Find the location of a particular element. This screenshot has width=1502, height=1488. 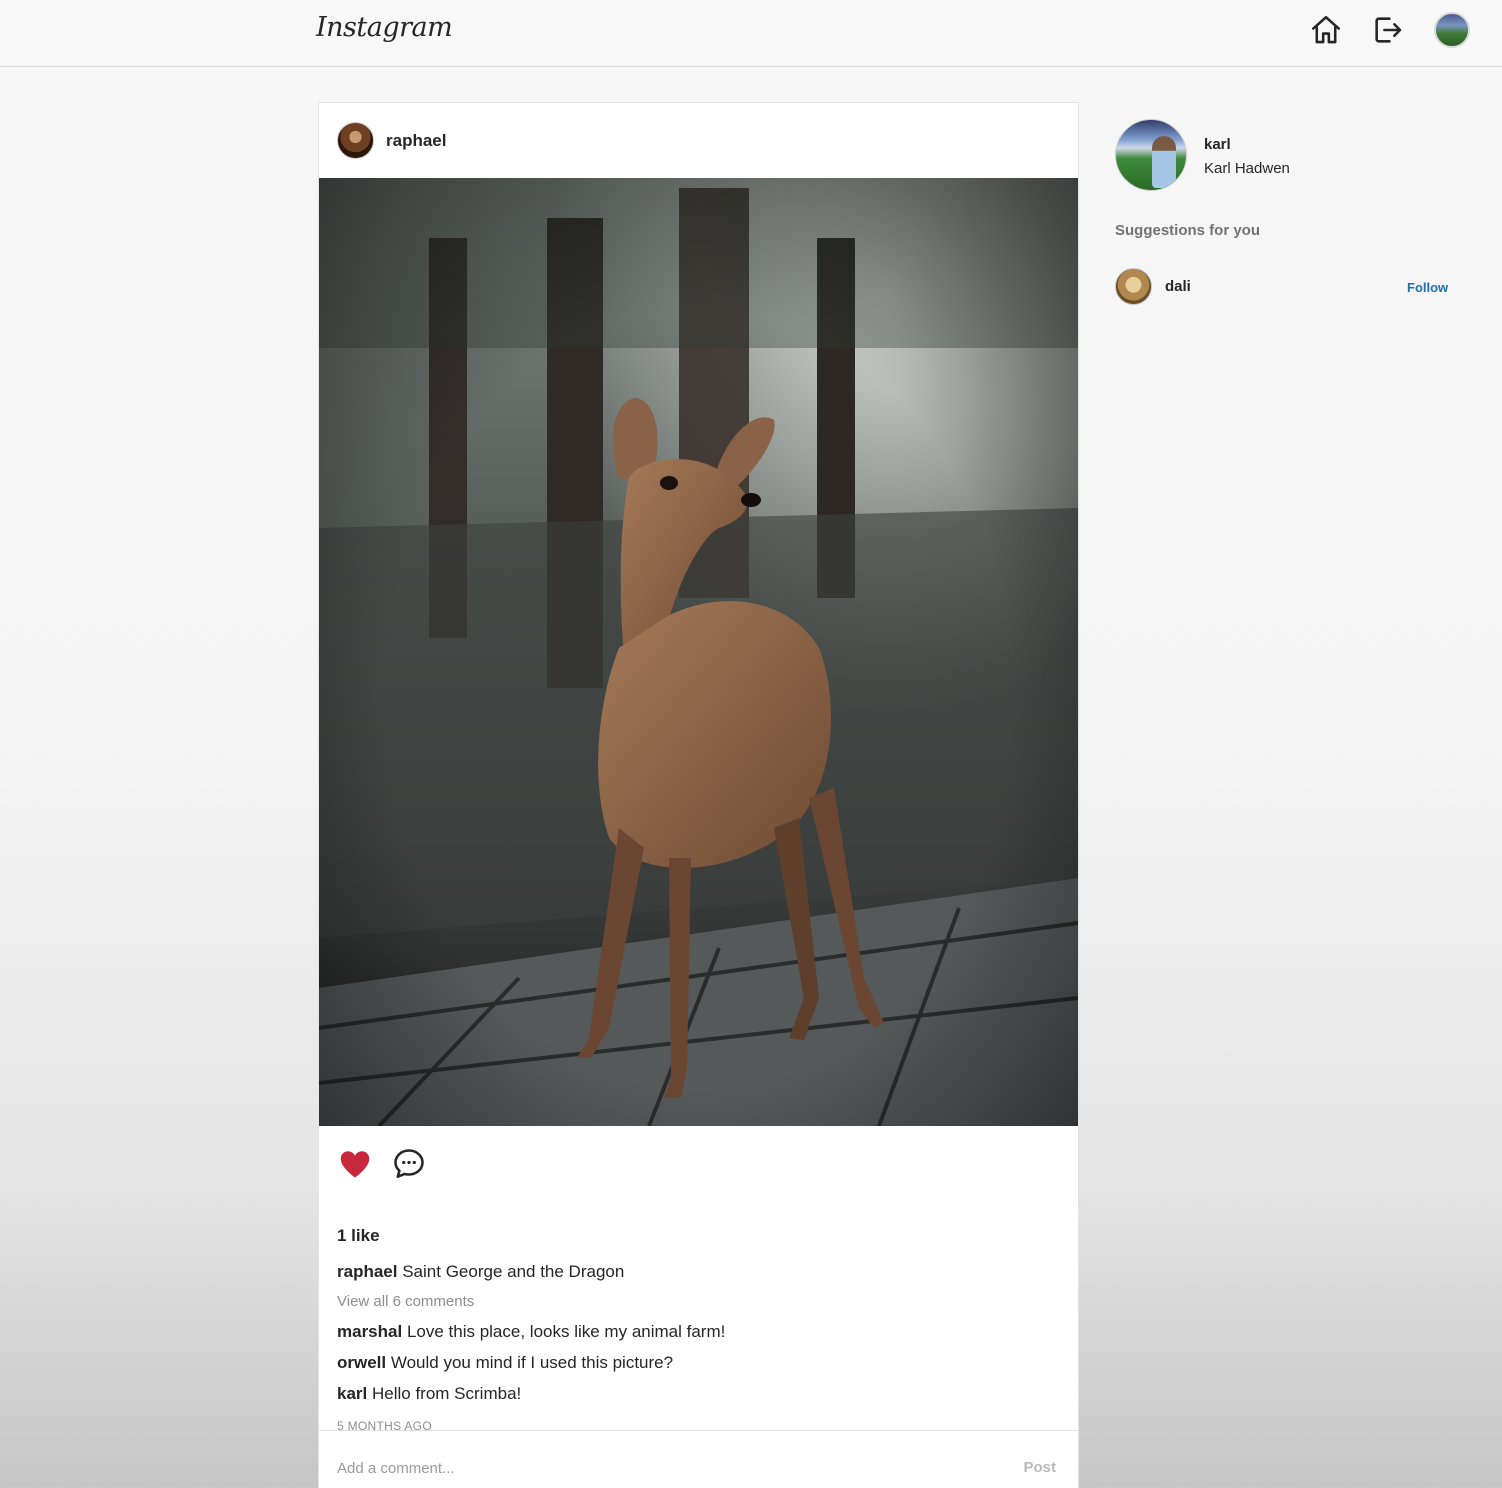

caption-username: raphael is located at coordinates (367, 1271).